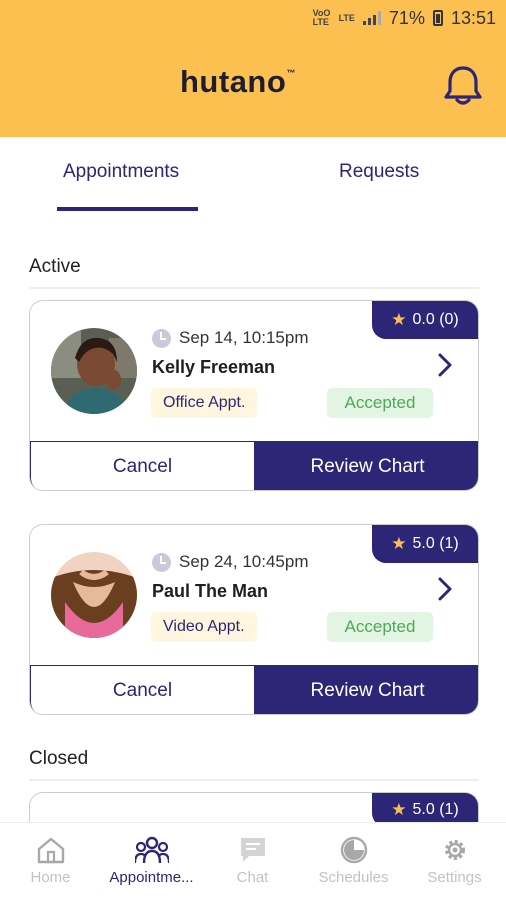 The height and width of the screenshot is (900, 506). Describe the element at coordinates (244, 337) in the screenshot. I see `datetime-text: Sep 14, 10:15pm` at that location.